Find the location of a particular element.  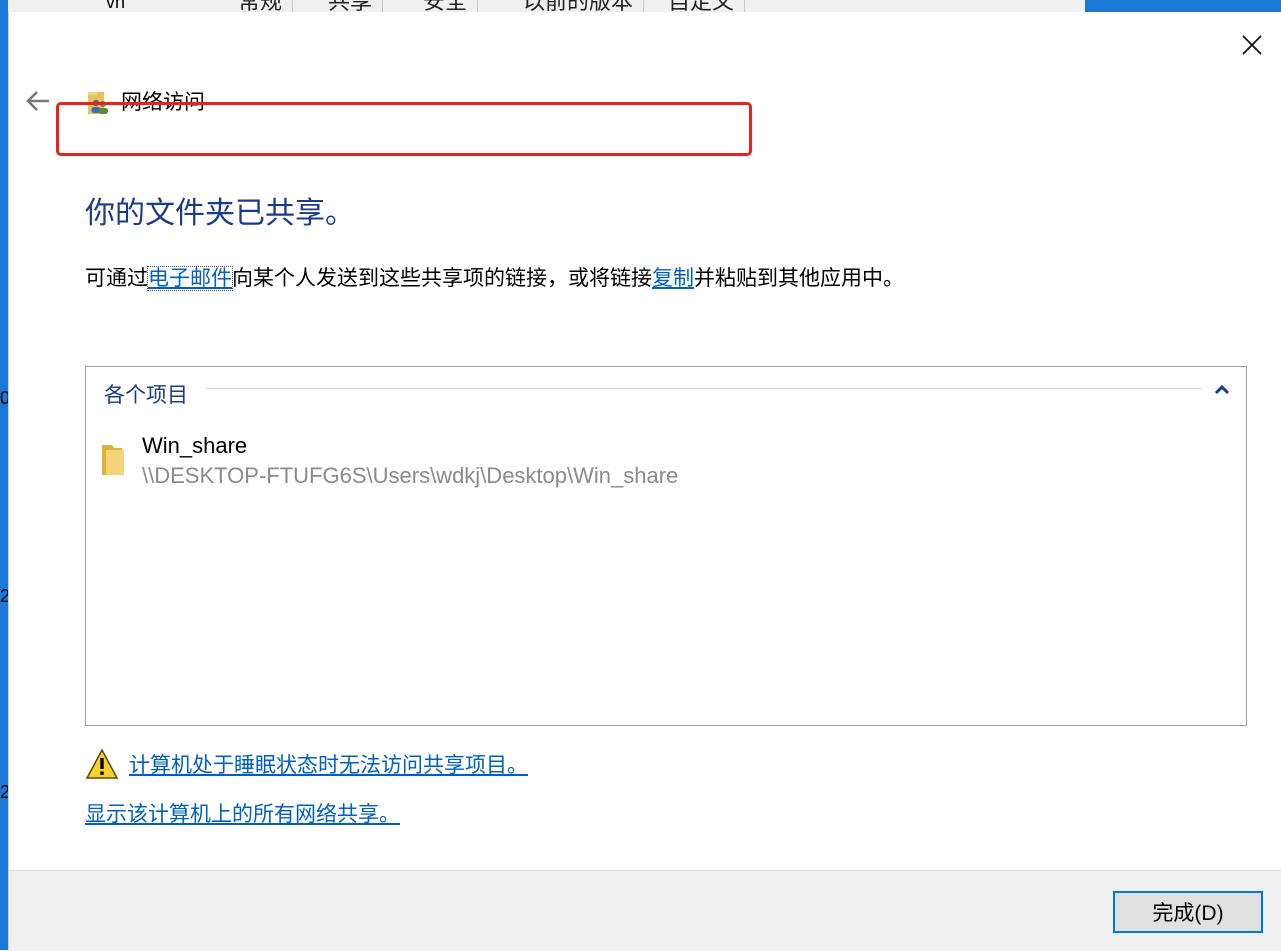

folder-icon is located at coordinates (113, 460).